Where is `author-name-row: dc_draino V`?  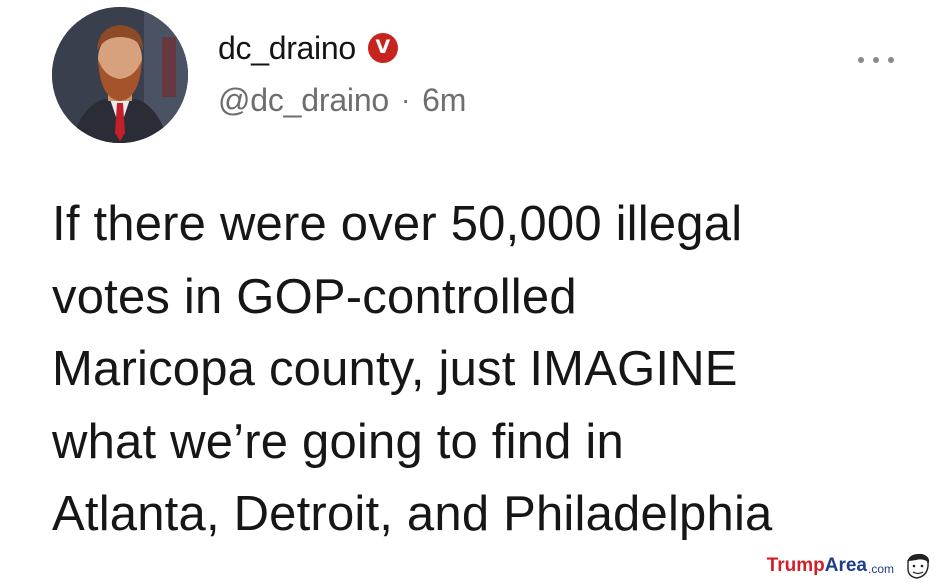 author-name-row: dc_draino V is located at coordinates (308, 48).